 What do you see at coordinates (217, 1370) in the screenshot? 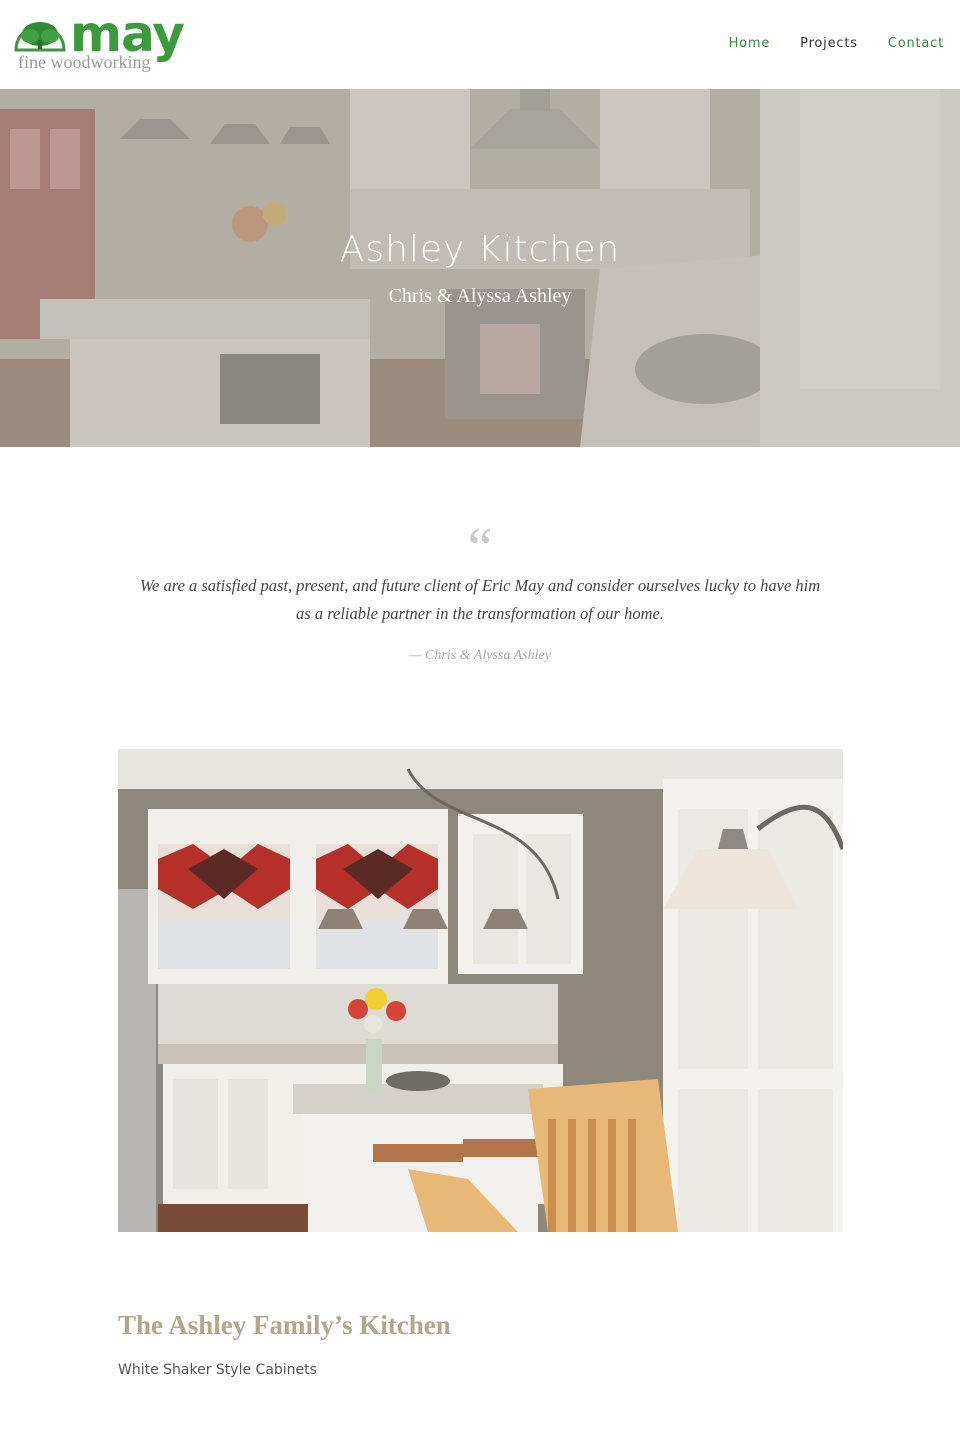
I see `project-description: White Shaker Style Cabinets` at bounding box center [217, 1370].